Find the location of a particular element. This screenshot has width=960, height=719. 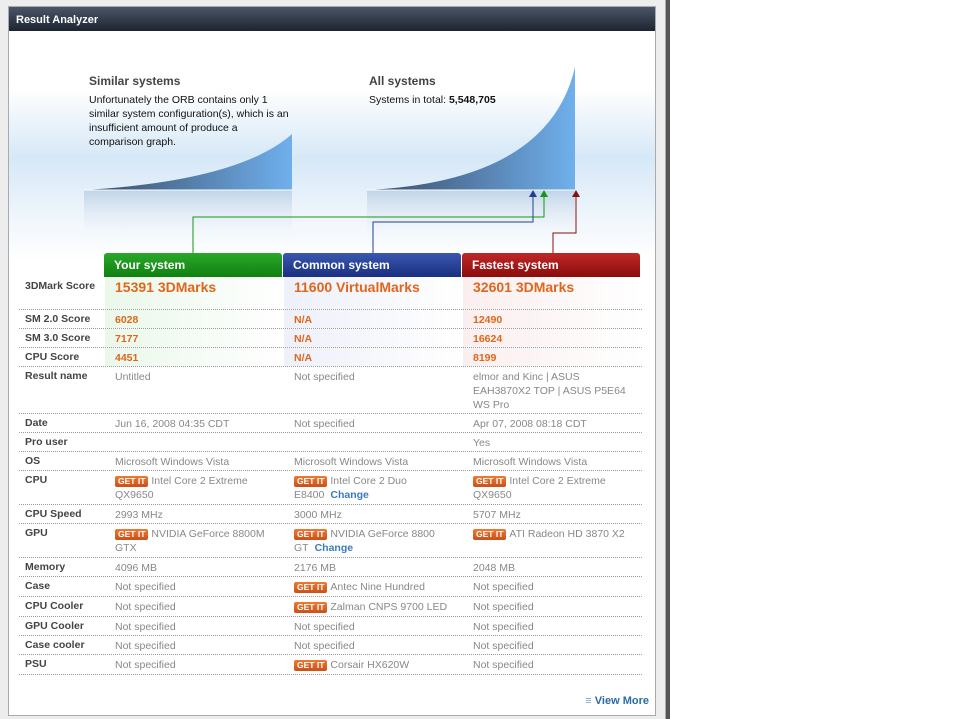

row-label: CPU Score is located at coordinates (52, 357).